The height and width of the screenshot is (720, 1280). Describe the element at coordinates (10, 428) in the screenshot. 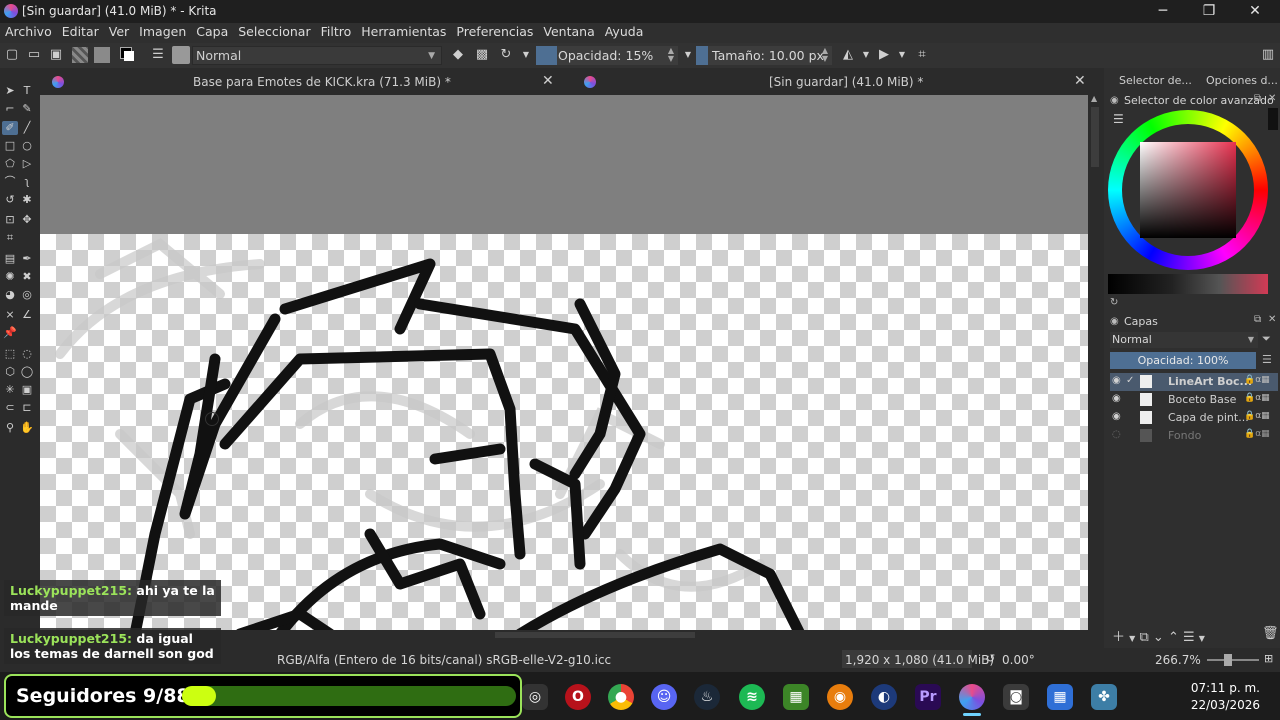

I see `zoom-tool-icon: ⚲` at that location.